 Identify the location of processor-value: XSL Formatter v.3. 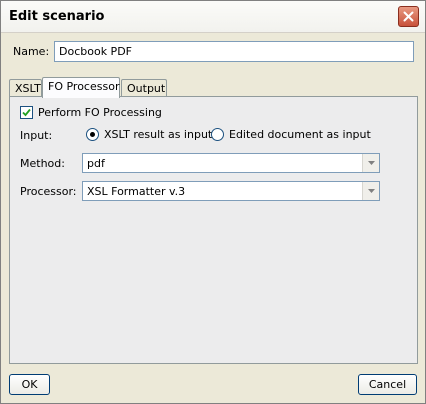
(136, 191).